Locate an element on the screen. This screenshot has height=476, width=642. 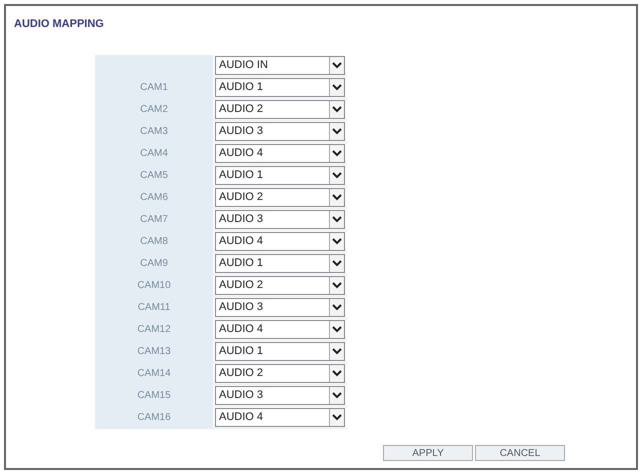
audio-dropdown: AUDIO IN is located at coordinates (280, 65).